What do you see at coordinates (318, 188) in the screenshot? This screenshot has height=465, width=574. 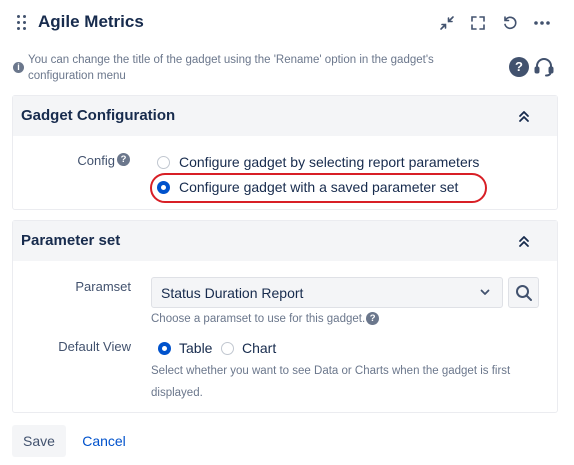 I see `highlight-annotation` at bounding box center [318, 188].